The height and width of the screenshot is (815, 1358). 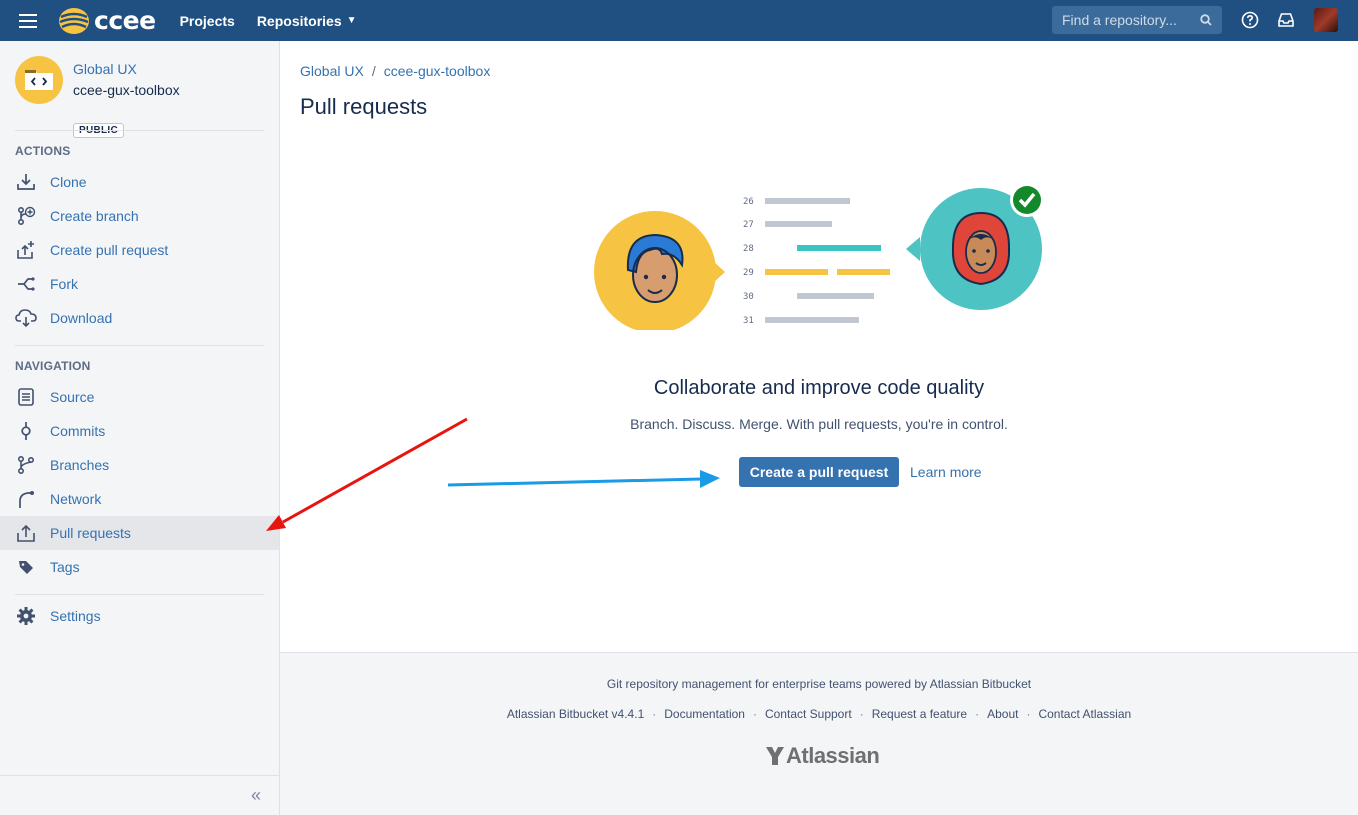 I want to click on search-icon, so click(x=1206, y=20).